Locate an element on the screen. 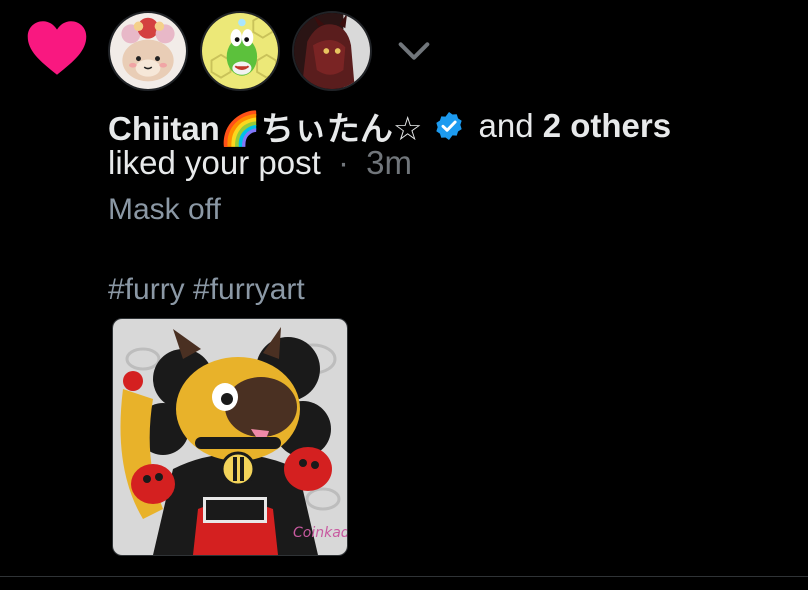 The image size is (808, 590). heart-icon is located at coordinates (57, 48).